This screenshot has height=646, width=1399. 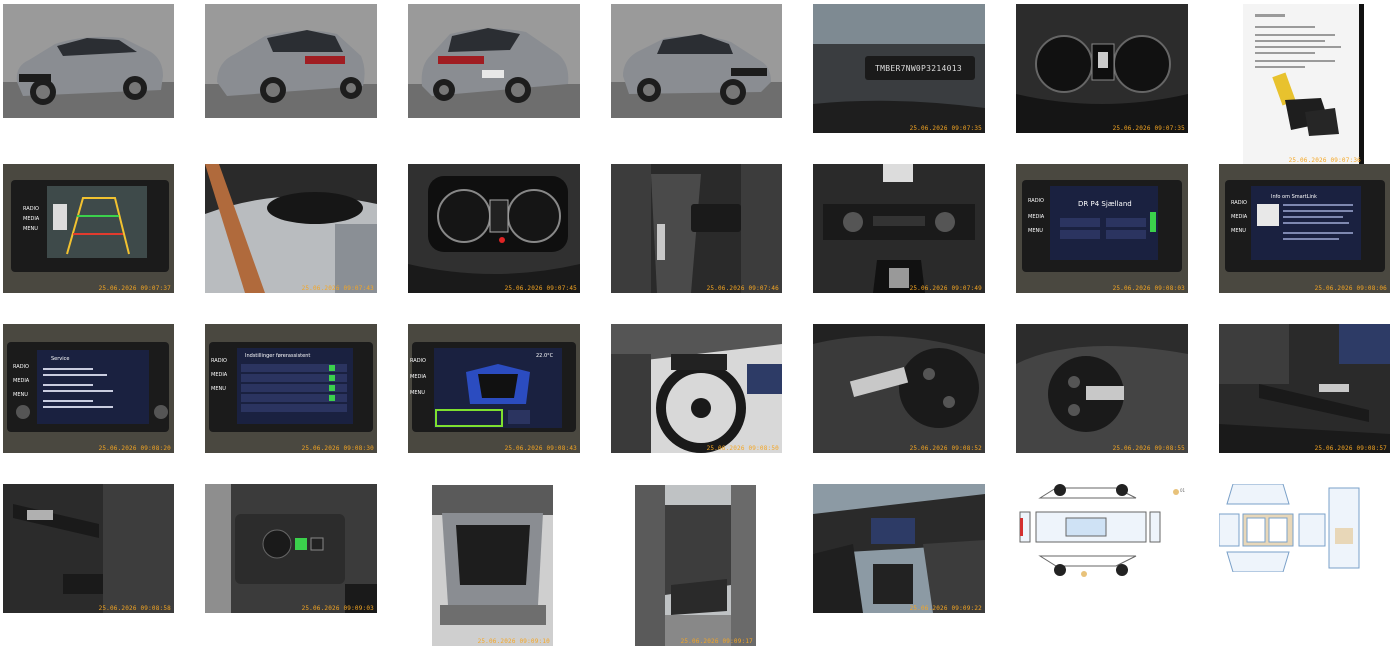 What do you see at coordinates (540, 448) in the screenshot?
I see `photo-timestamp: 25.06.2026 09:08:43` at bounding box center [540, 448].